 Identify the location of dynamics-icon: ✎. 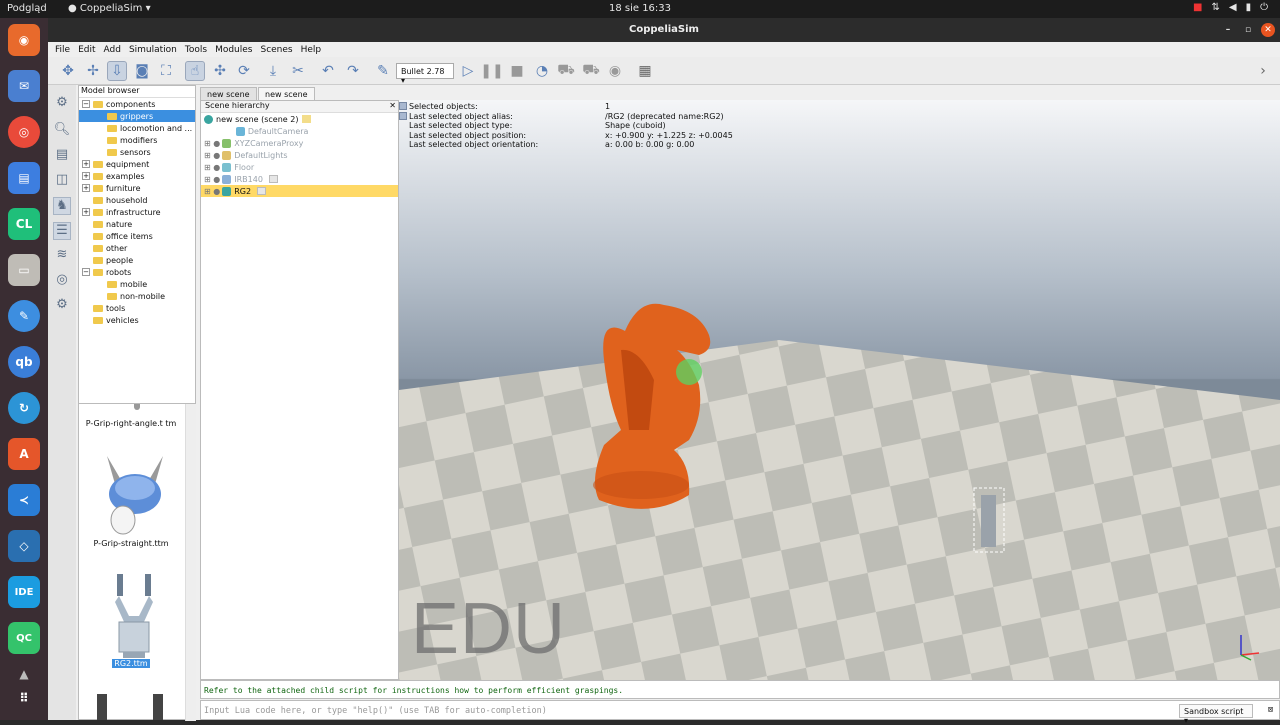
(383, 71).